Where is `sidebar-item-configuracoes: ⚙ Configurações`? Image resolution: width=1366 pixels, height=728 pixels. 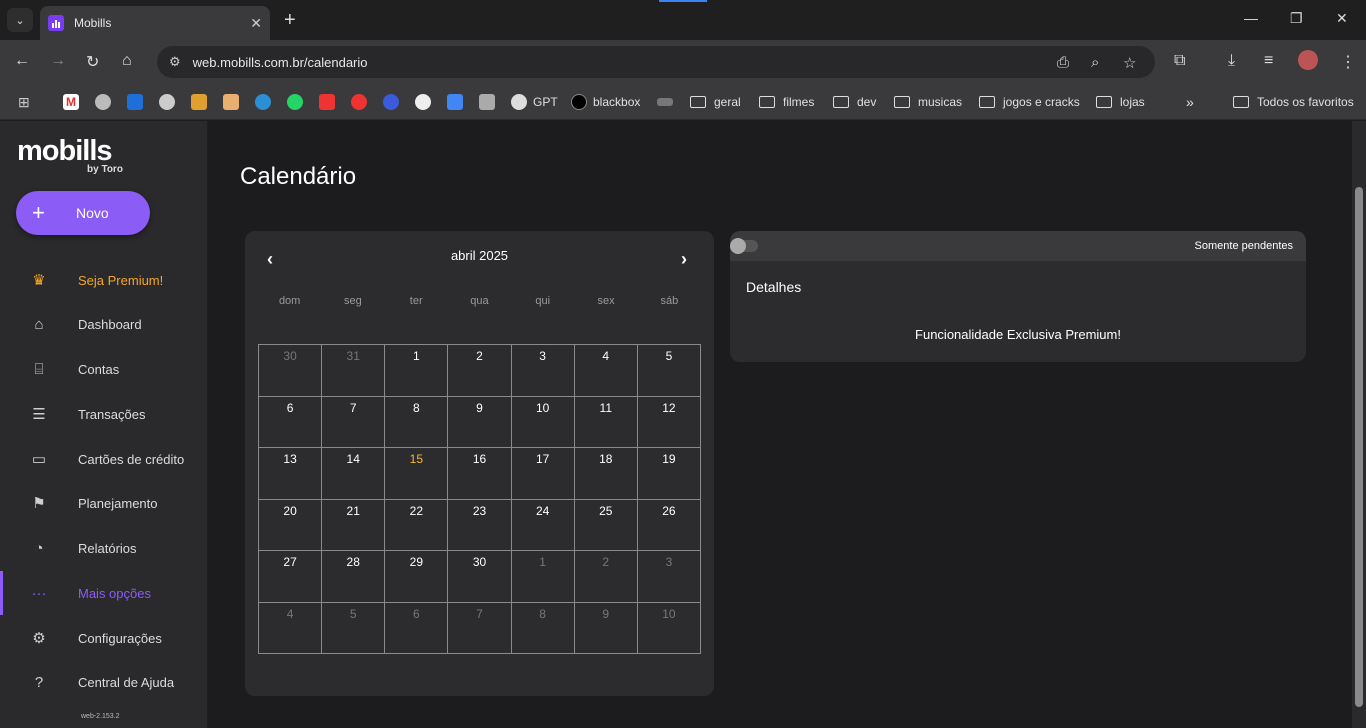 sidebar-item-configuracoes: ⚙ Configurações is located at coordinates (104, 638).